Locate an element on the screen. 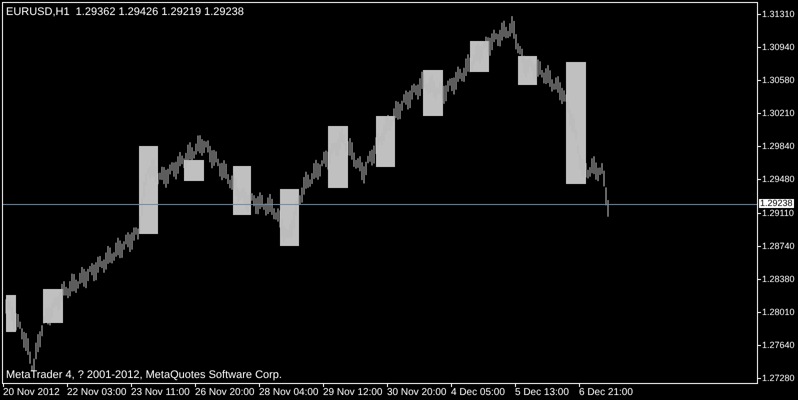 This screenshot has height=400, width=798. price-tick-label: 1.29480 is located at coordinates (778, 179).